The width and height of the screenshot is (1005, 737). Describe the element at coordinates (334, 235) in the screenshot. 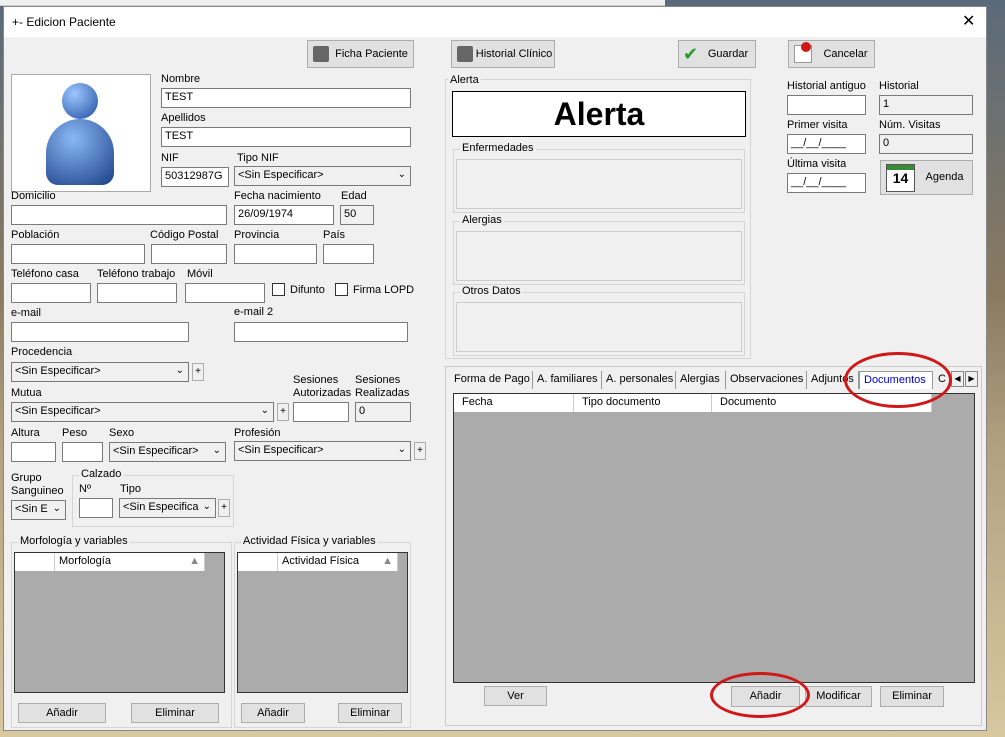

I see `pais-label: País` at that location.